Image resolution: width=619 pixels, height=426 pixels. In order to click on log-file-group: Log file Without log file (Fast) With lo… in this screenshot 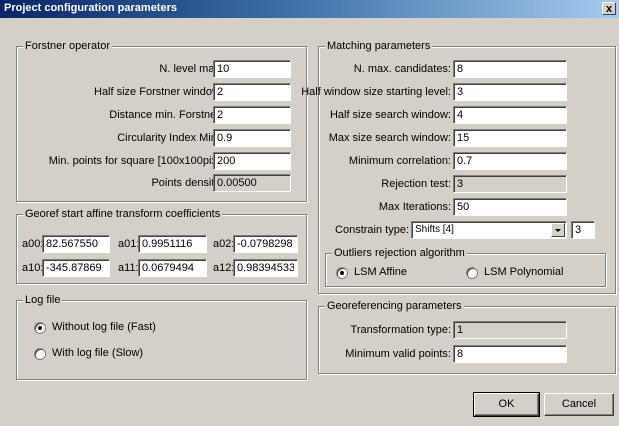, I will do `click(161, 337)`.